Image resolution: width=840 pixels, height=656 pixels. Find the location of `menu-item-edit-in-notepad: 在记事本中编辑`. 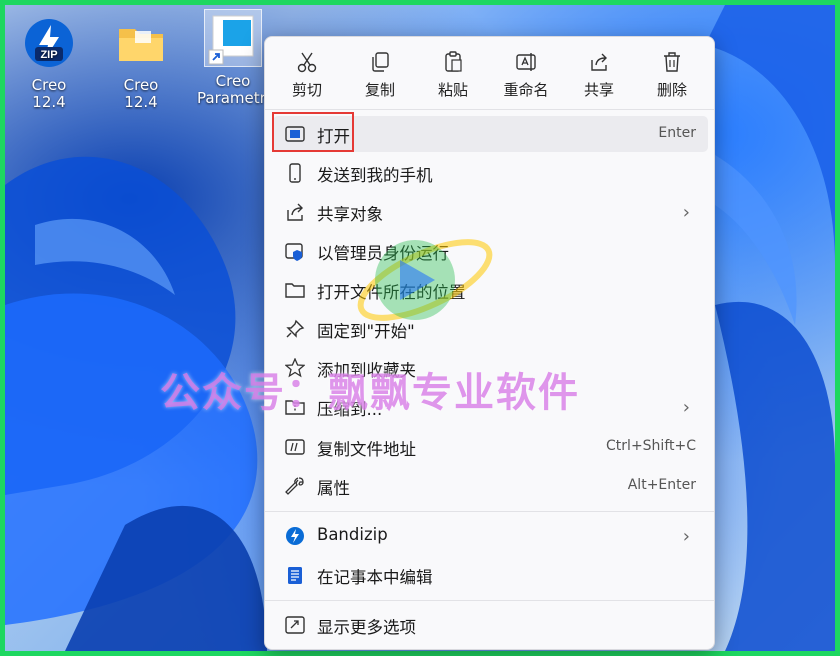

menu-item-edit-in-notepad: 在记事本中编辑 is located at coordinates (490, 575).